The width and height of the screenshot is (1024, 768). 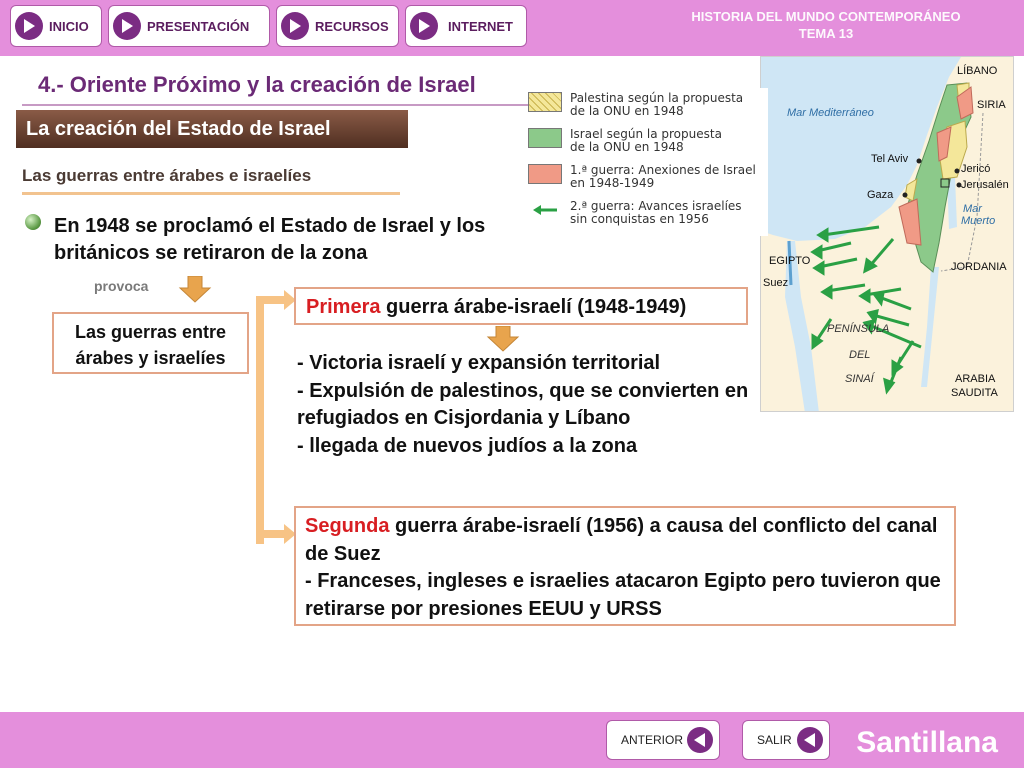 I want to click on salir-button: SALIR, so click(x=786, y=740).